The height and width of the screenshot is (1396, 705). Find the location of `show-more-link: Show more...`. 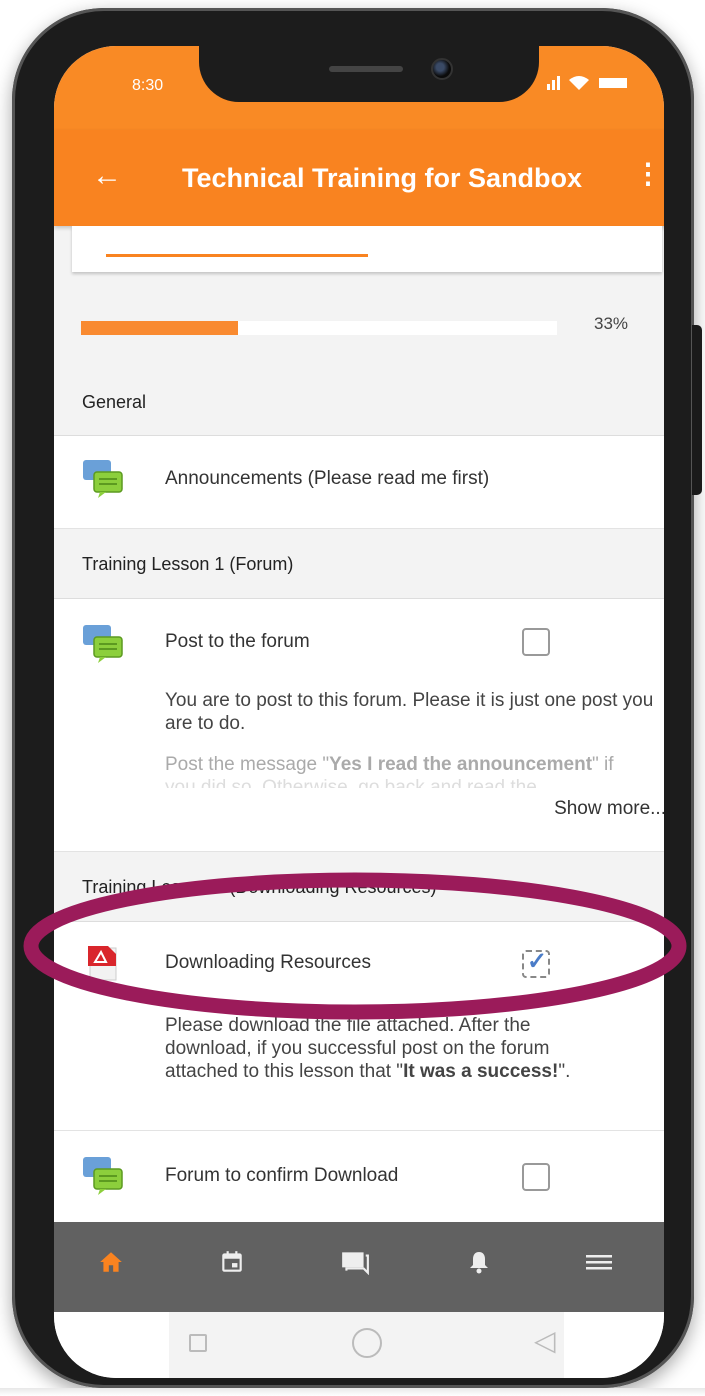

show-more-link: Show more... is located at coordinates (609, 809).